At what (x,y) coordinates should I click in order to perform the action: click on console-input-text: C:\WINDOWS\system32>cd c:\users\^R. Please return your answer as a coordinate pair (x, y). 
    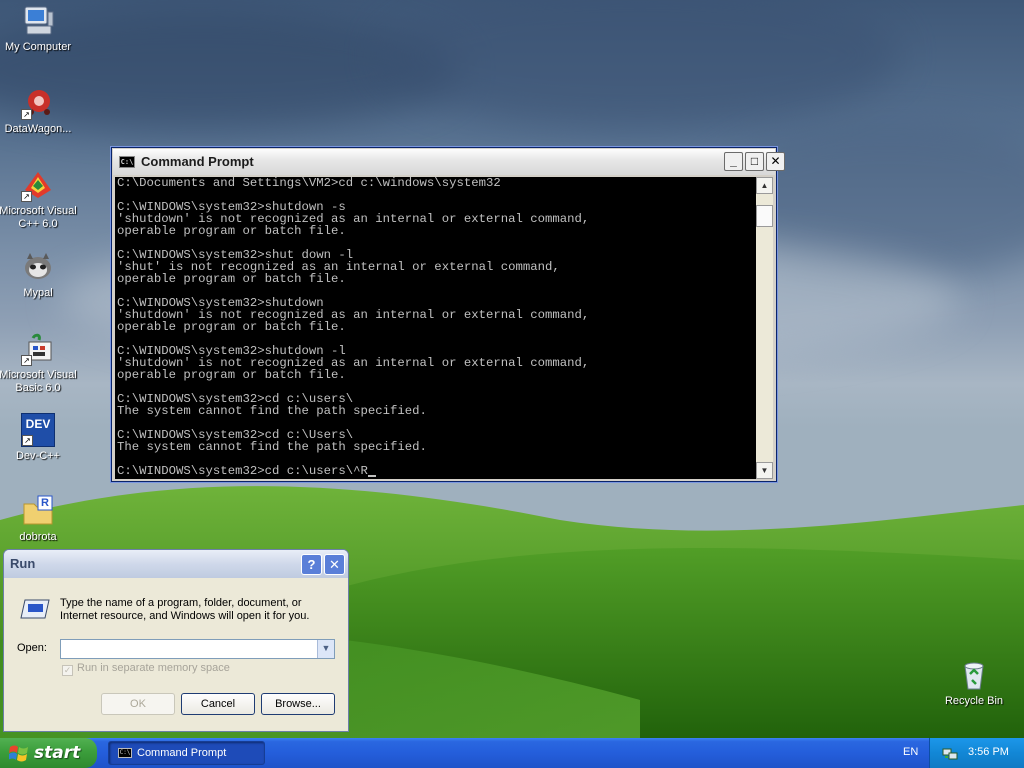
    Looking at the image, I should click on (242, 471).